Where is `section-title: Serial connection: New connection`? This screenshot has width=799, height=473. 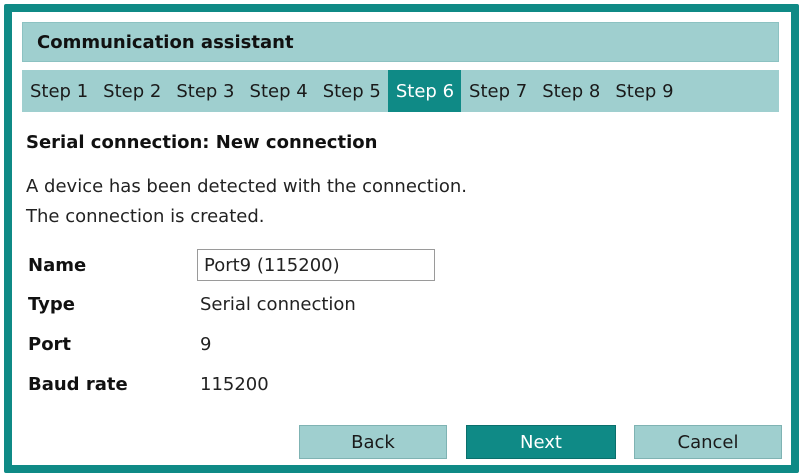
section-title: Serial connection: New connection is located at coordinates (202, 142).